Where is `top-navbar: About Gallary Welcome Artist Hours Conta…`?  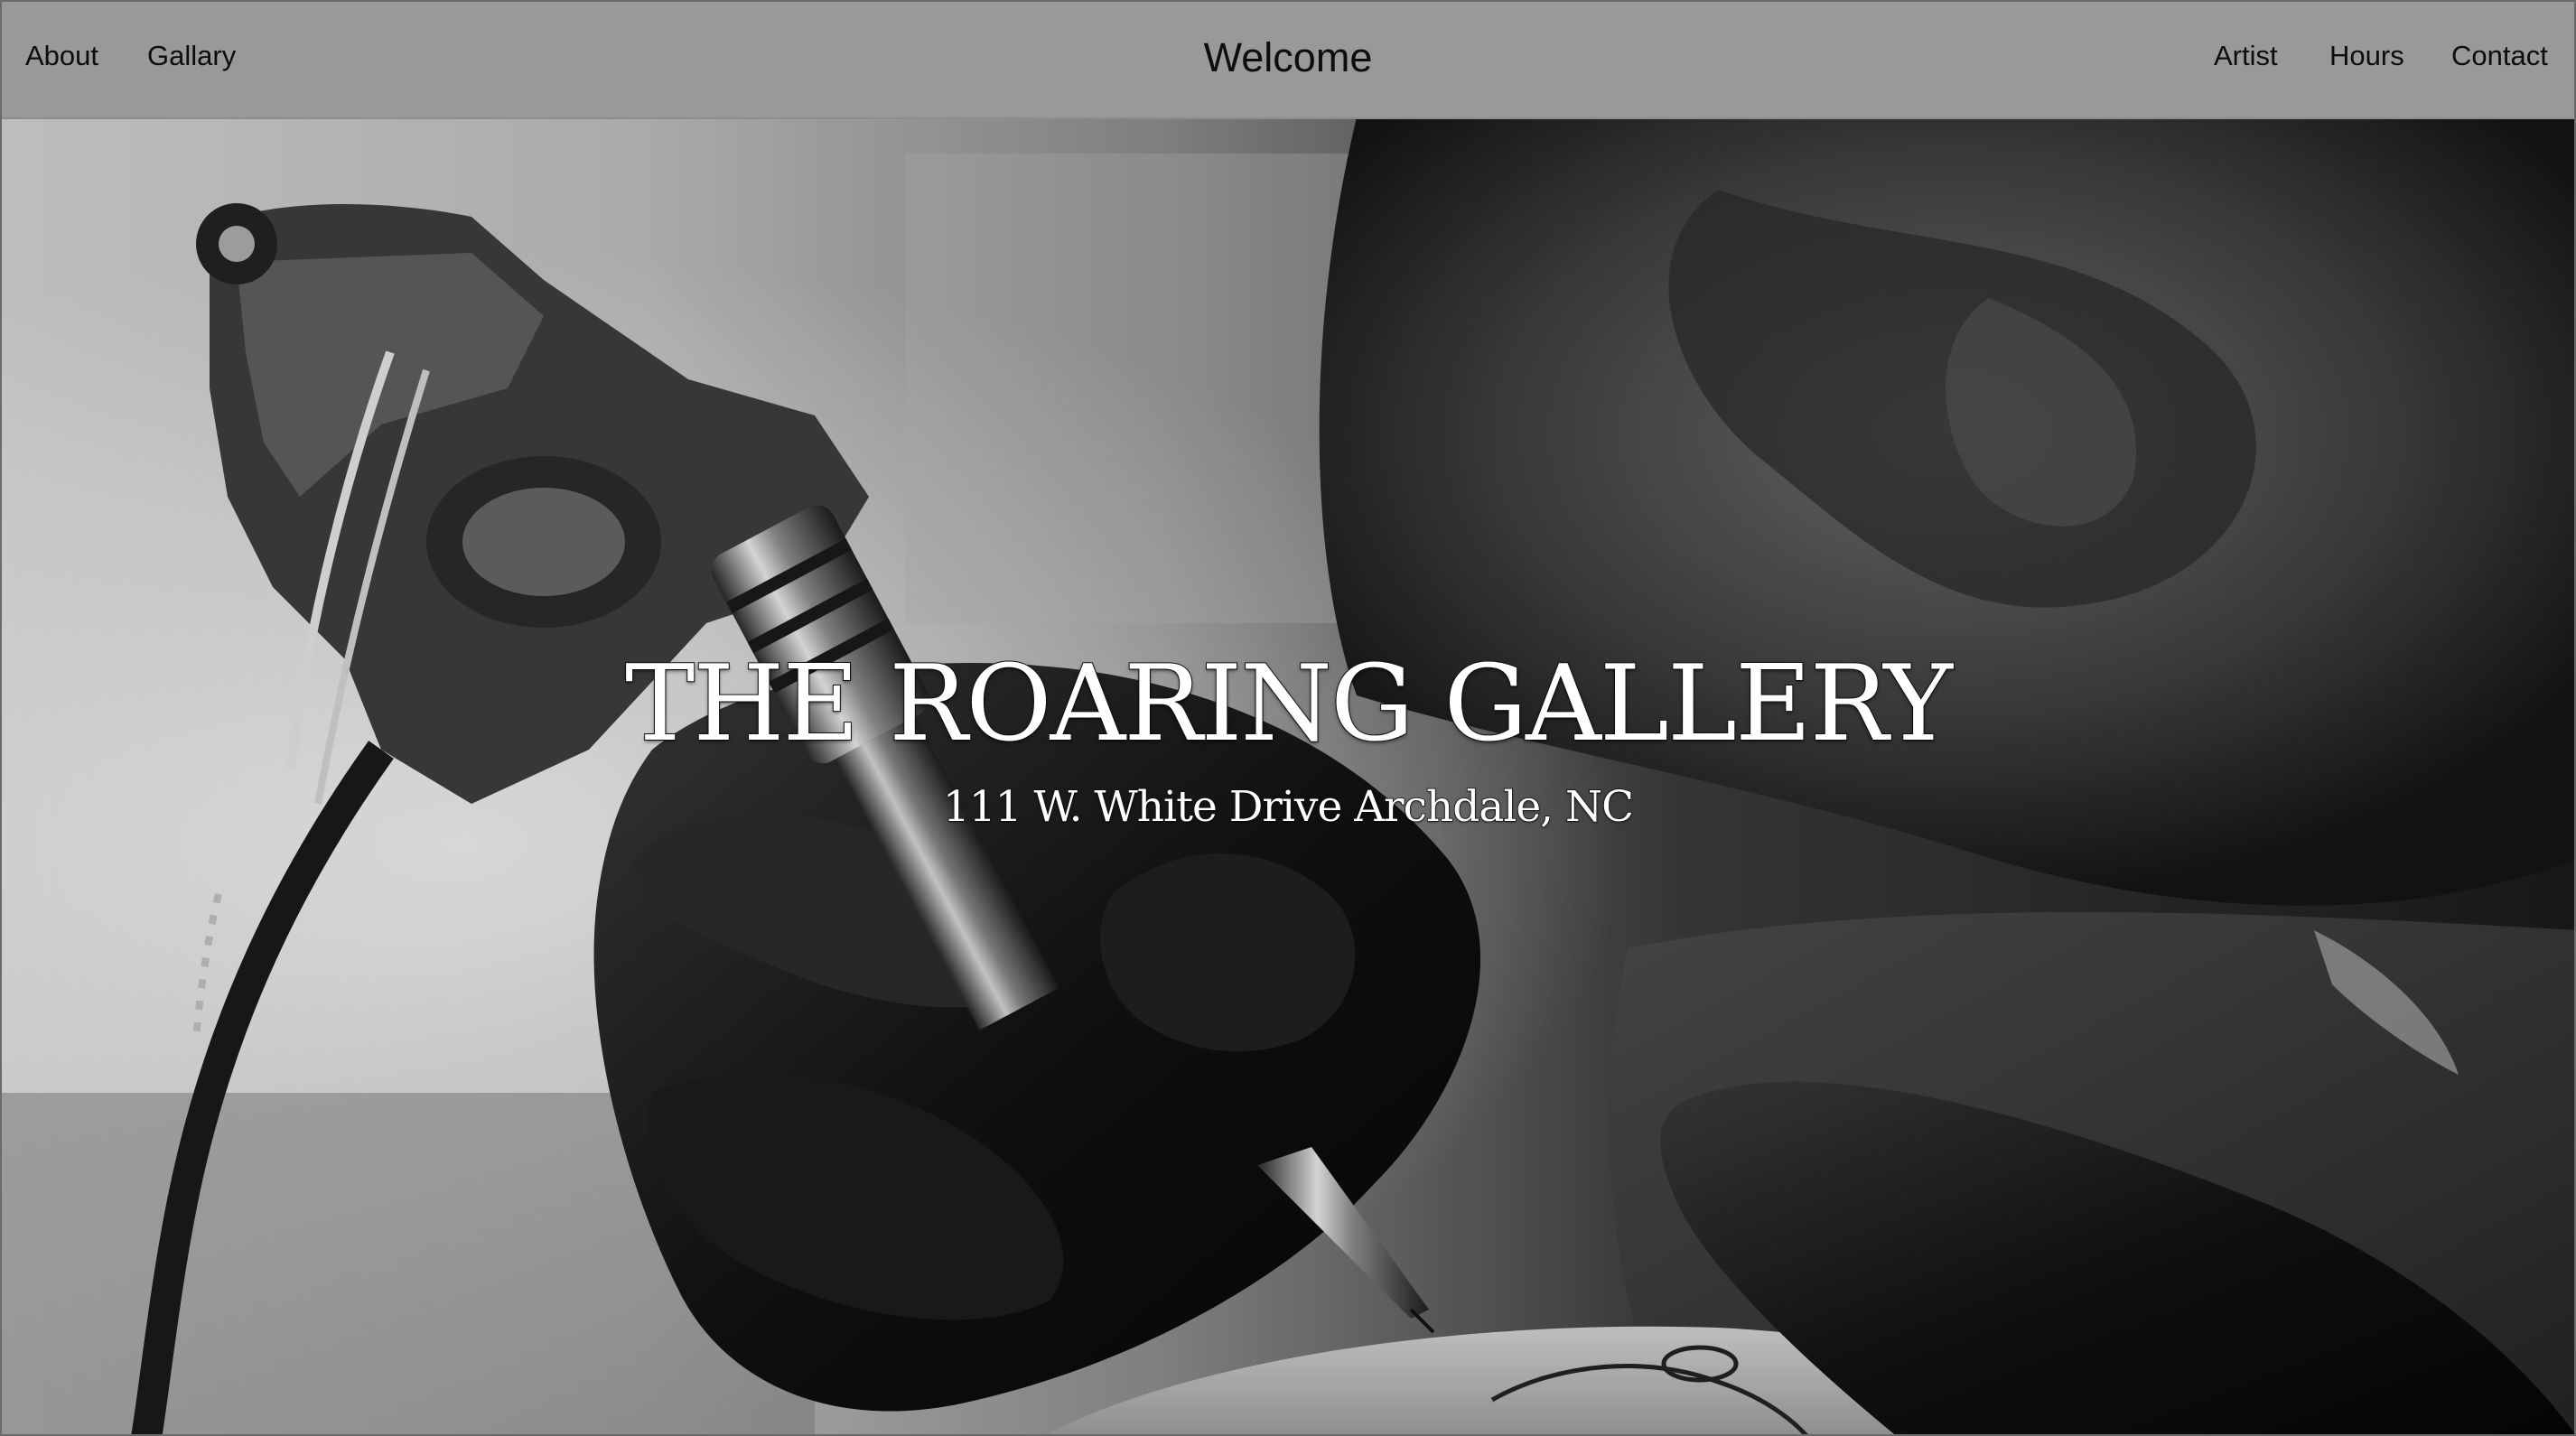
top-navbar: About Gallary Welcome Artist Hours Conta… is located at coordinates (1288, 60).